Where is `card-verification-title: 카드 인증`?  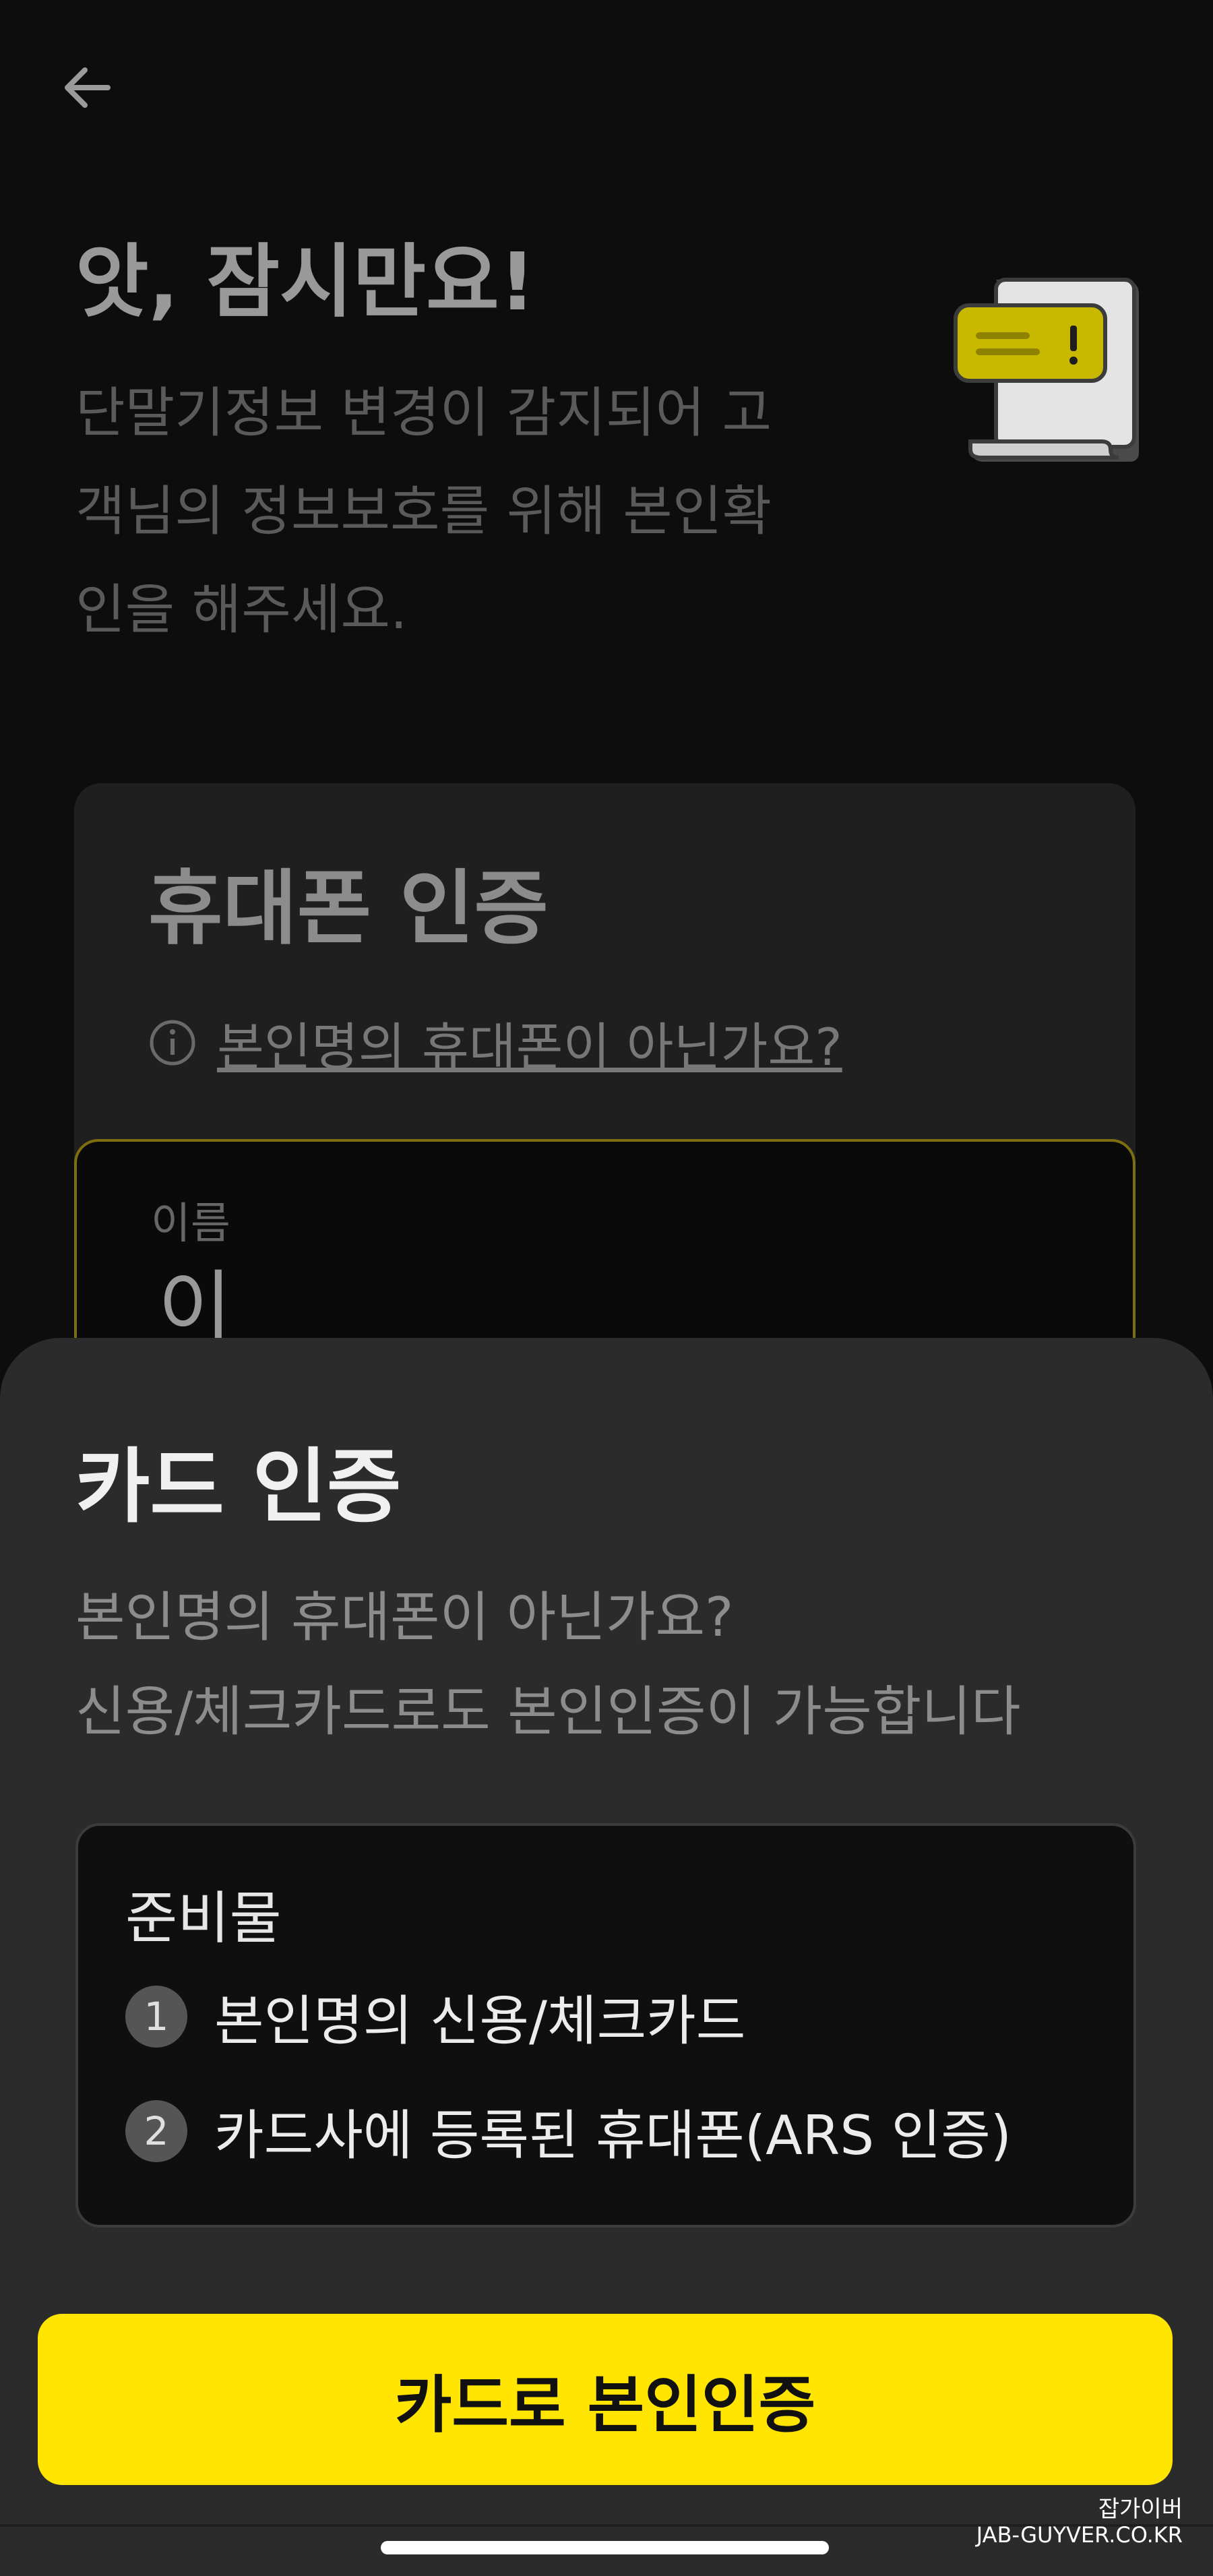
card-verification-title: 카드 인증 is located at coordinates (238, 1487).